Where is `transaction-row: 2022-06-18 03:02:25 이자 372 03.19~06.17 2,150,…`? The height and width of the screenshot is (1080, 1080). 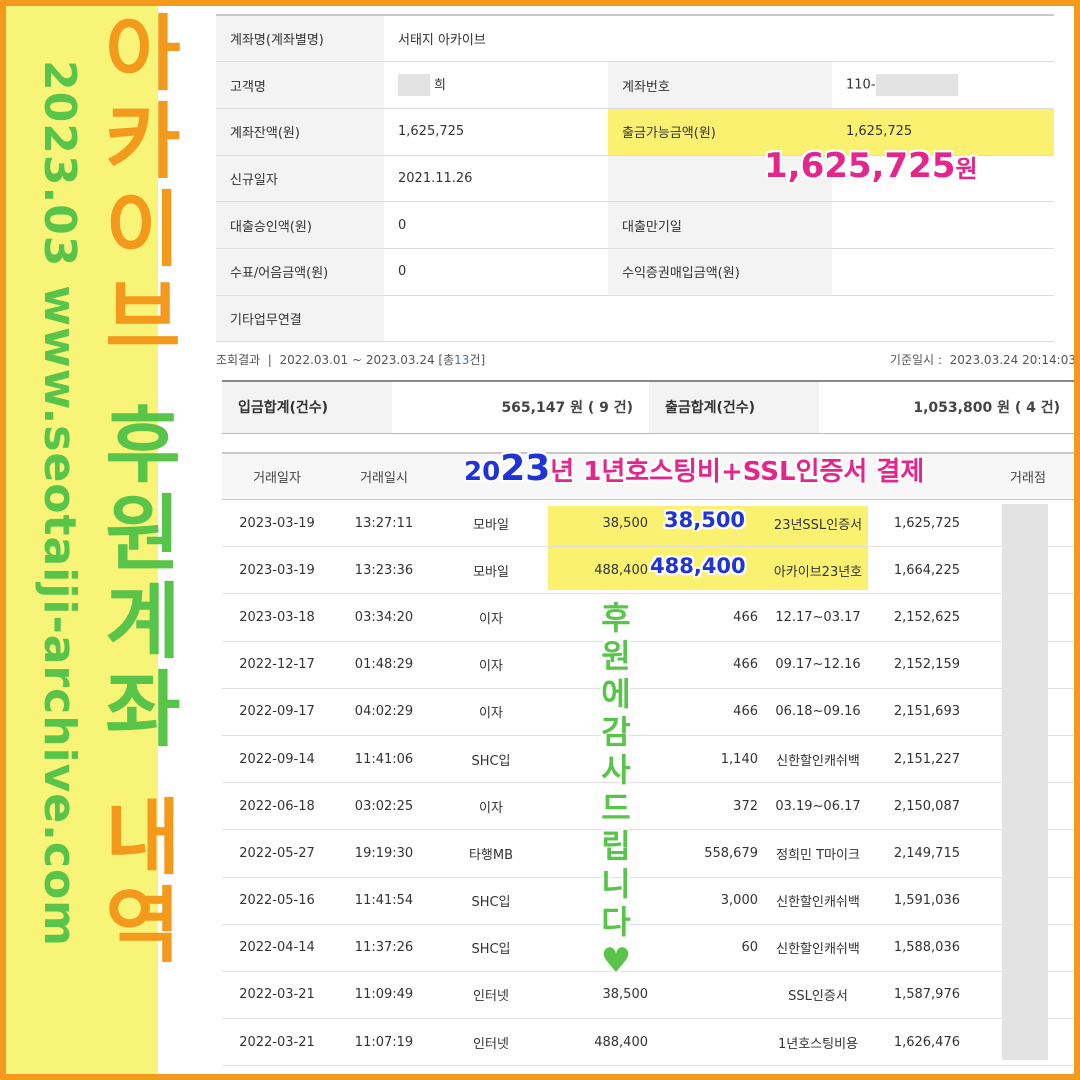 transaction-row: 2022-06-18 03:02:25 이자 372 03.19~06.17 2,150,… is located at coordinates (648, 807).